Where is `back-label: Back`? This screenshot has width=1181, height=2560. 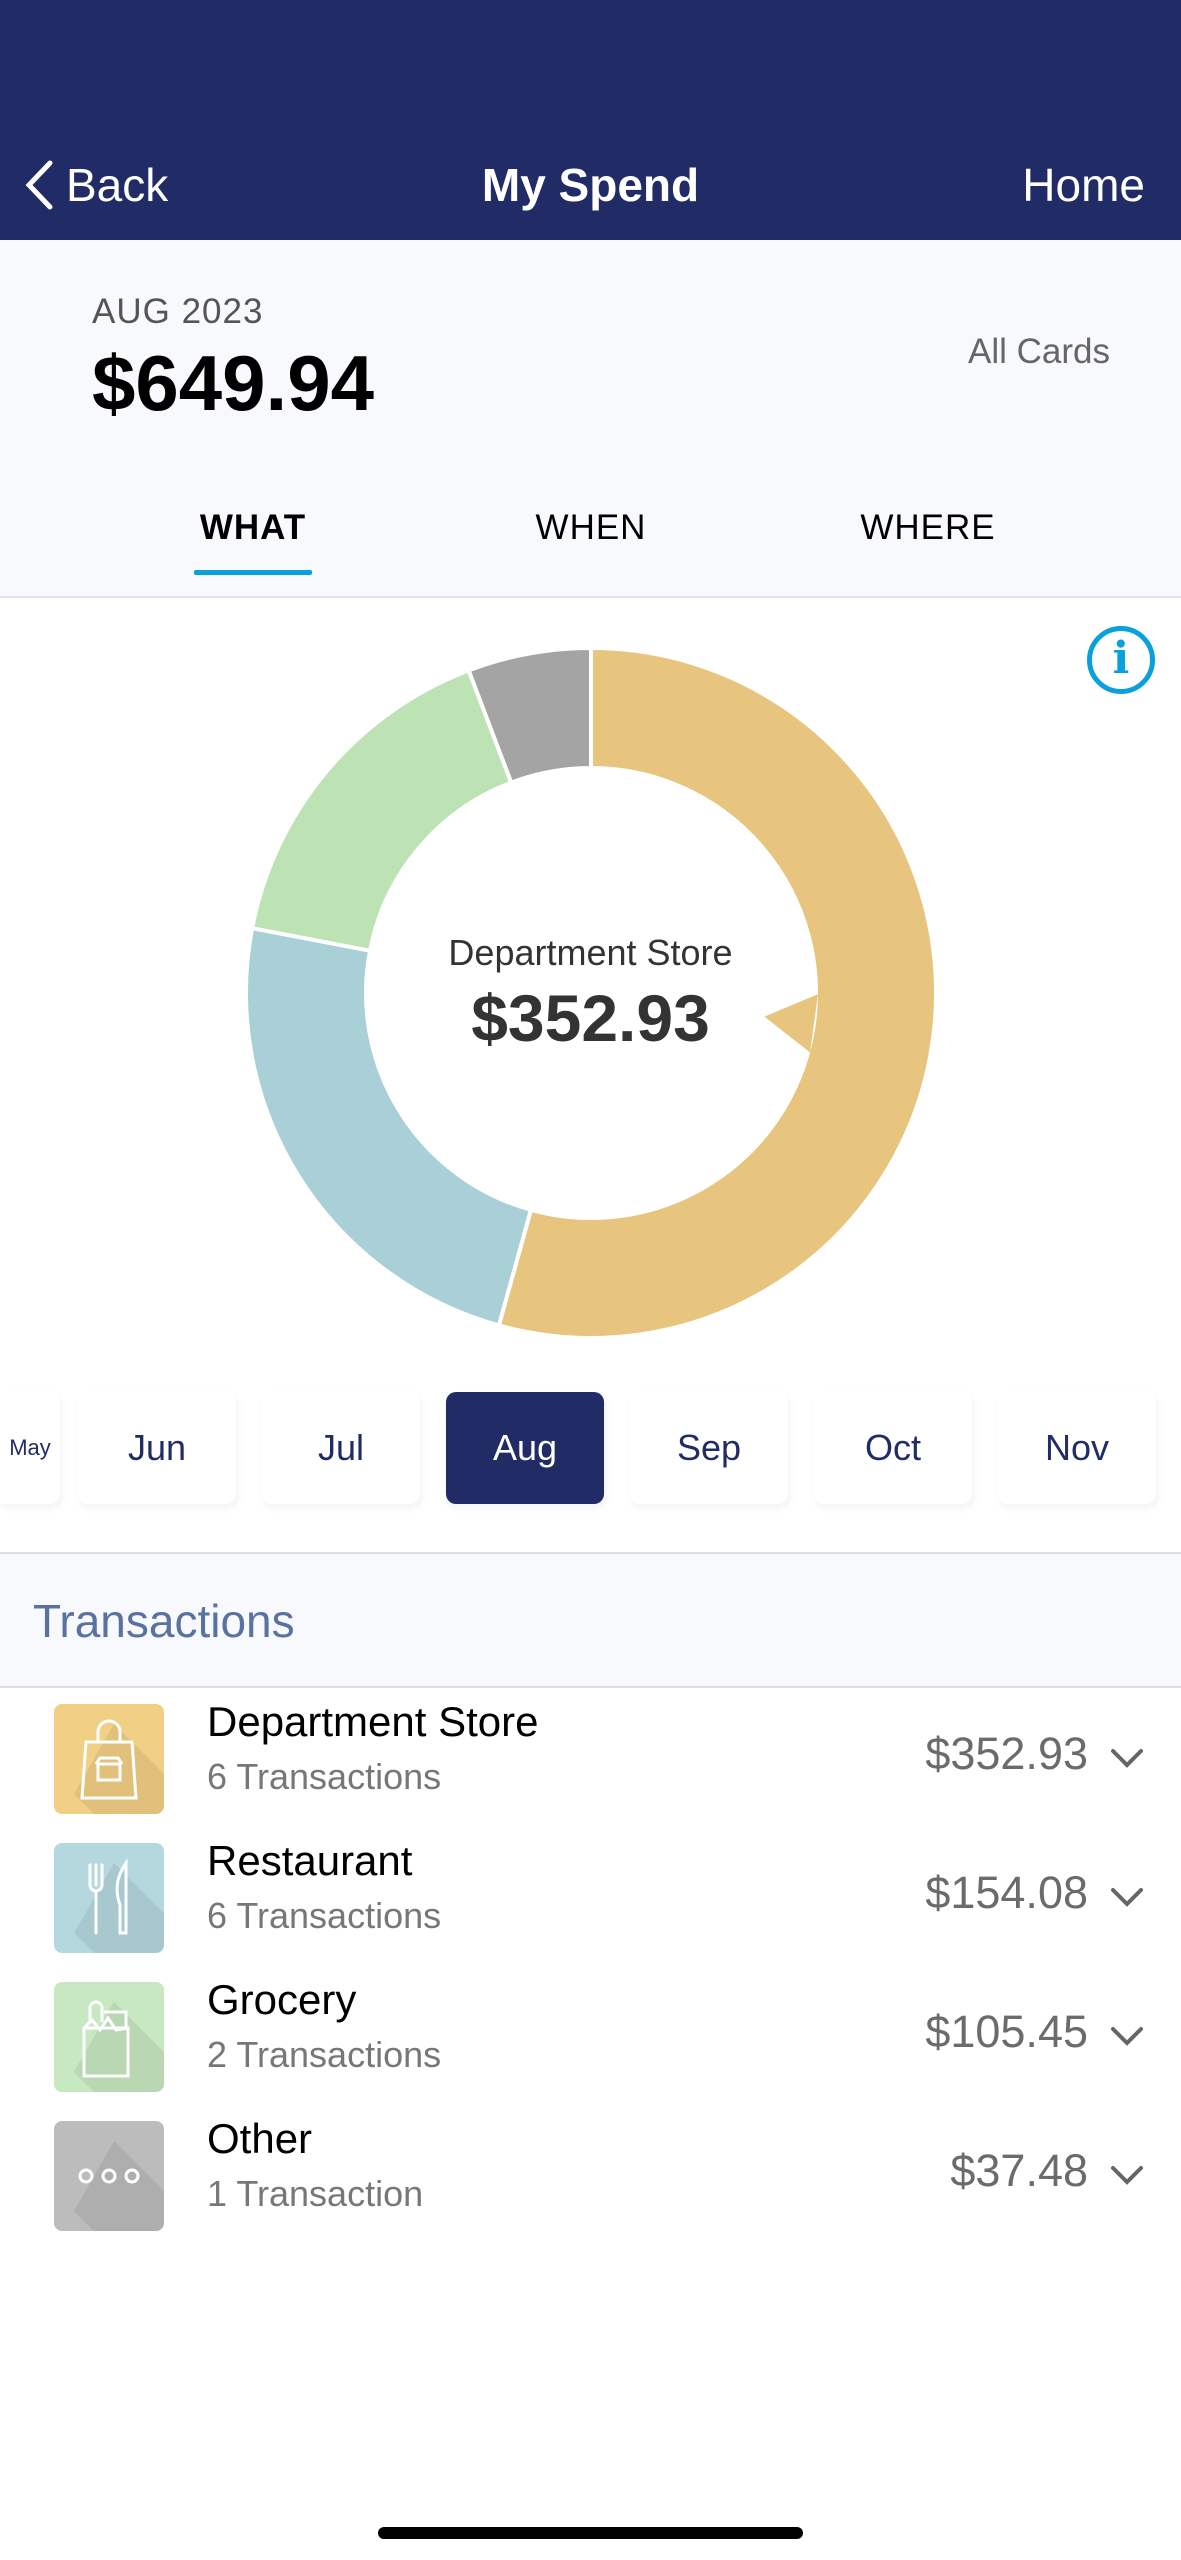 back-label: Back is located at coordinates (117, 185).